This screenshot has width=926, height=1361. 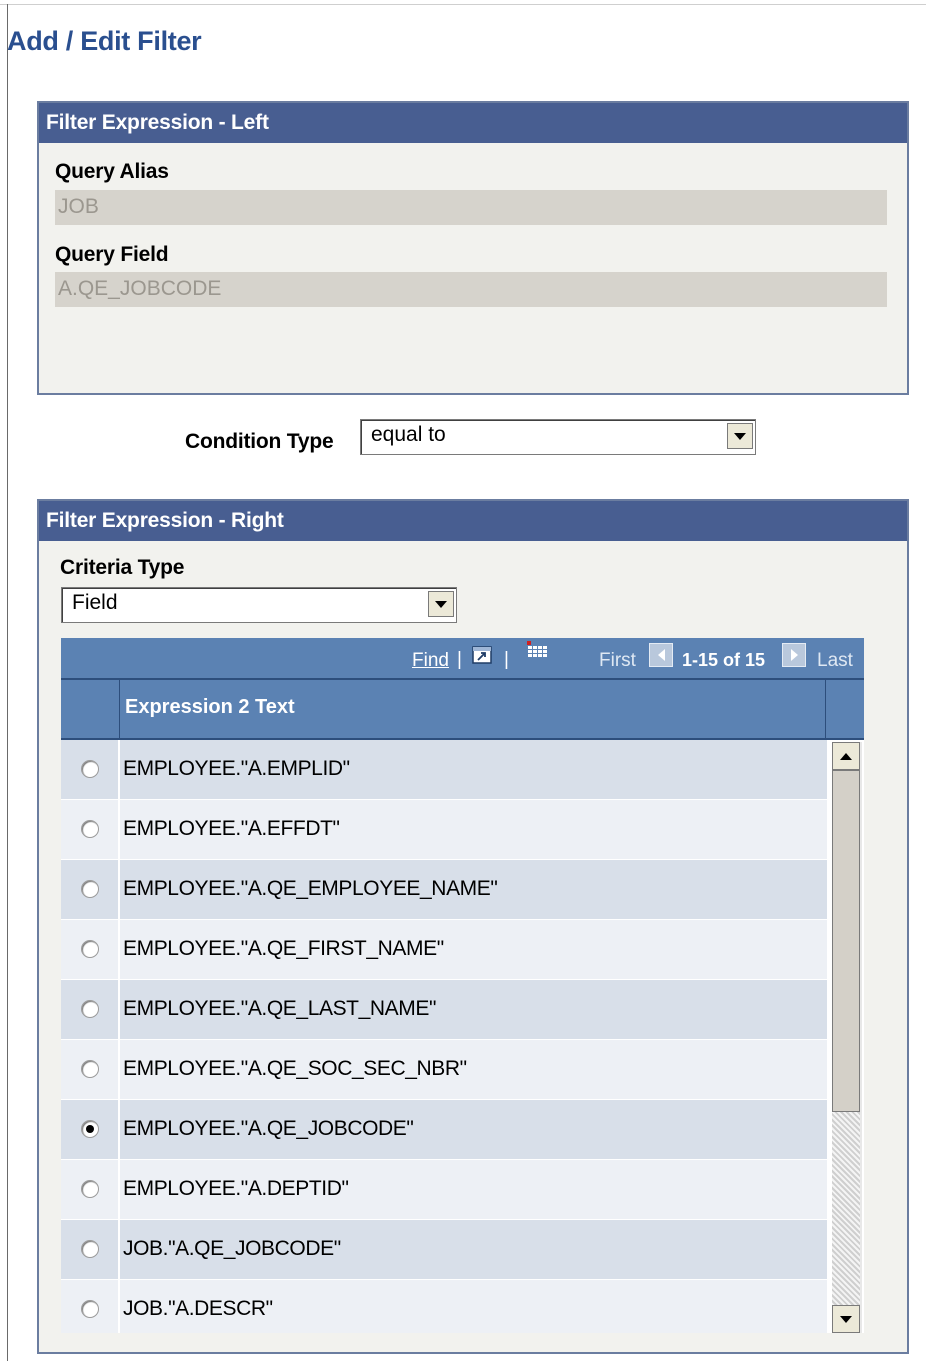 What do you see at coordinates (825, 709) in the screenshot?
I see `column-divider` at bounding box center [825, 709].